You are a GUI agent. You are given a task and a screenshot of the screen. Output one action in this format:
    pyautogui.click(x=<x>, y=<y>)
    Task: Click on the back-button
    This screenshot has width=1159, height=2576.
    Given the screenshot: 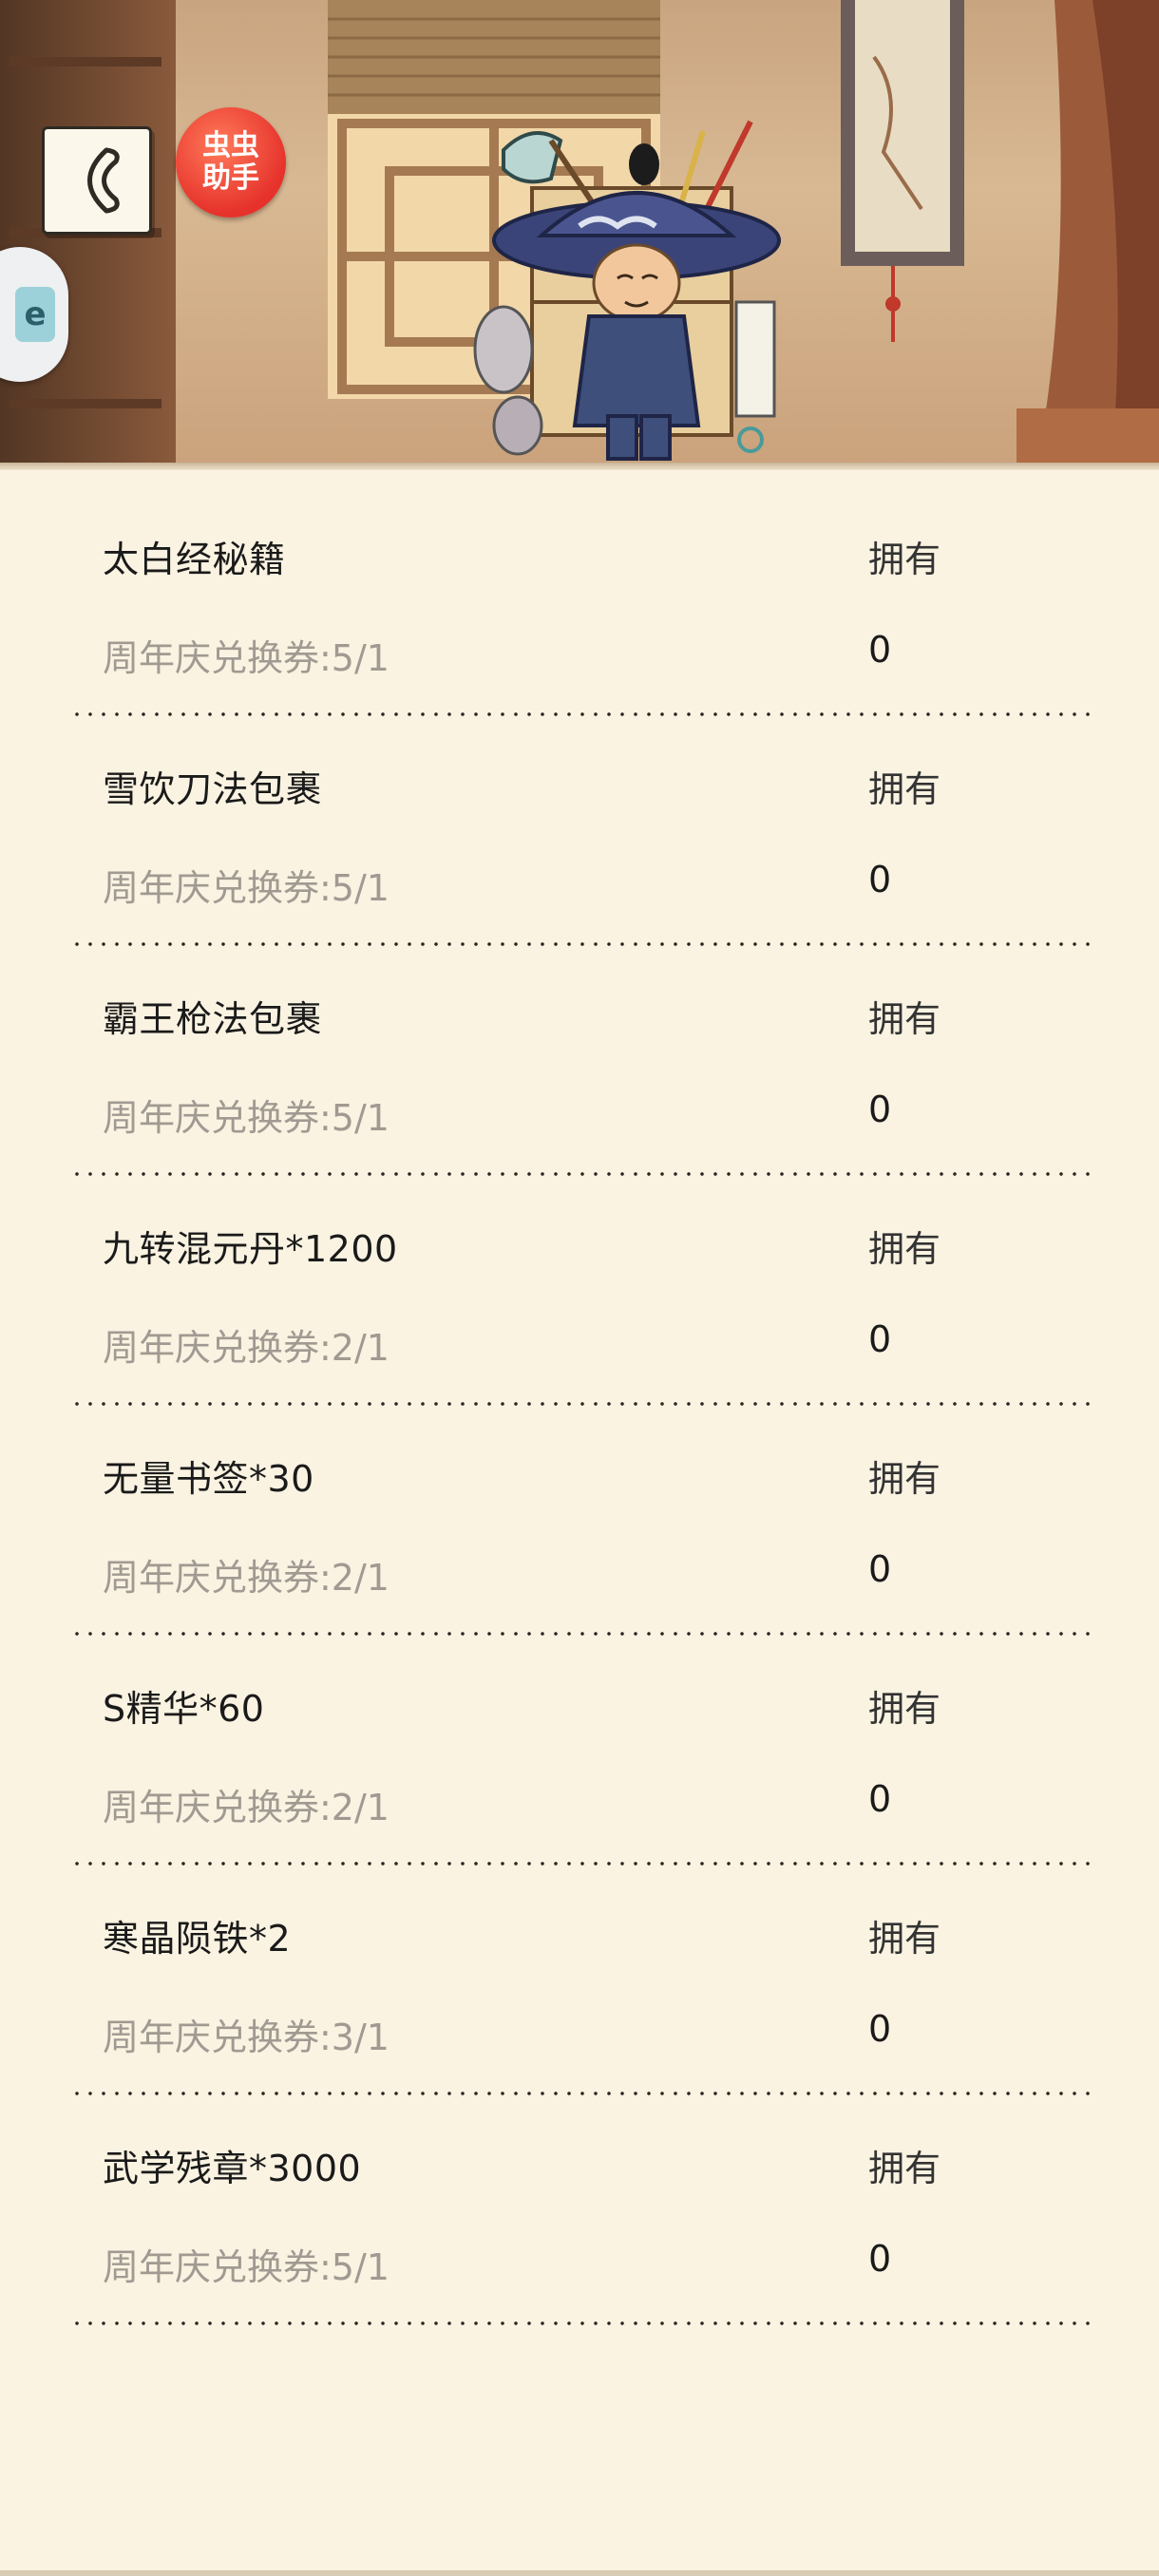 What is the action you would take?
    pyautogui.click(x=97, y=180)
    